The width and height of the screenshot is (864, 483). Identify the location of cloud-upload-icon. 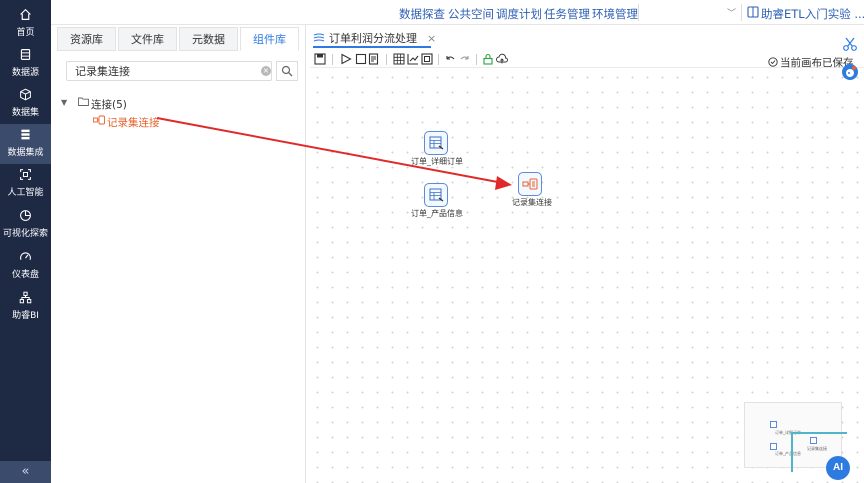
(502, 58).